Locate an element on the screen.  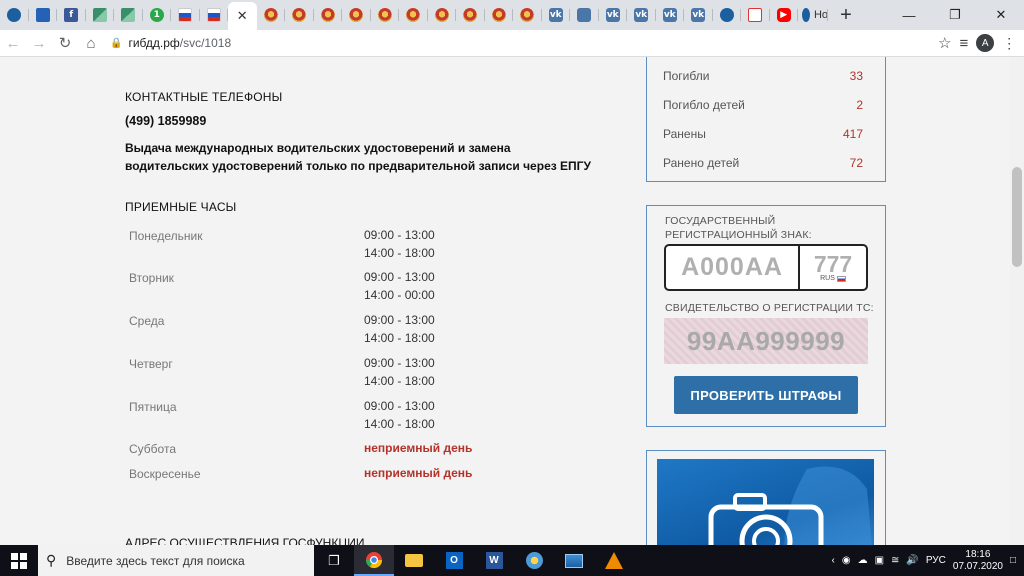
minimize-icon: — is located at coordinates (909, 15).